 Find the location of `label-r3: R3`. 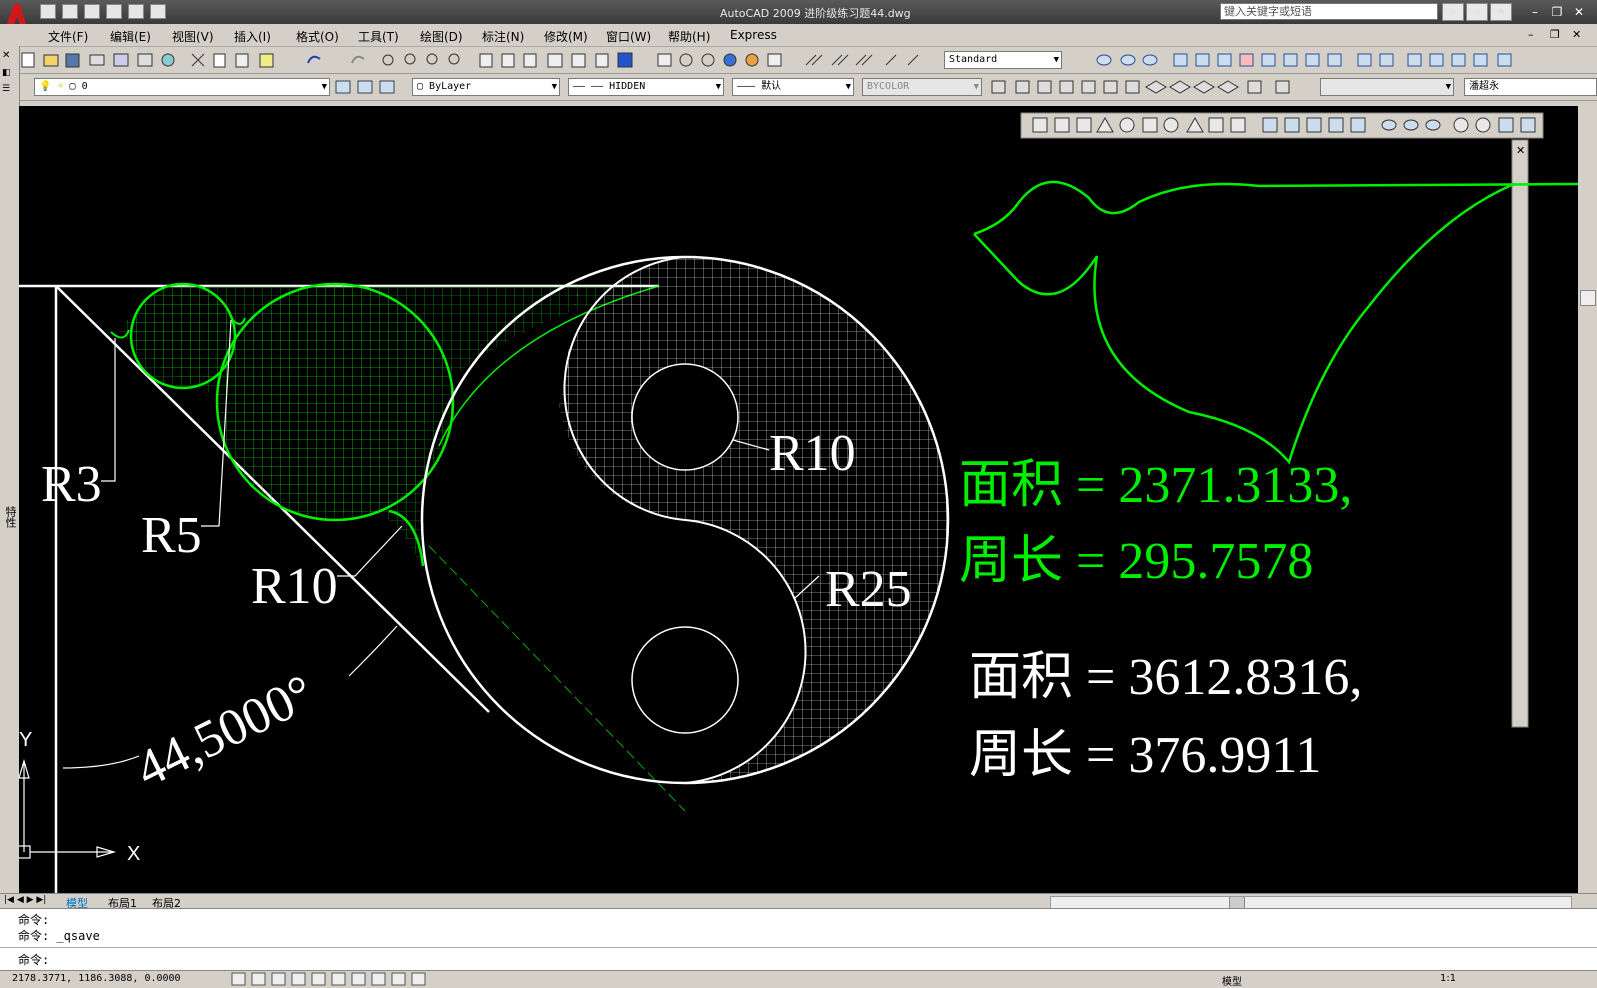

label-r3: R3 is located at coordinates (71, 484).